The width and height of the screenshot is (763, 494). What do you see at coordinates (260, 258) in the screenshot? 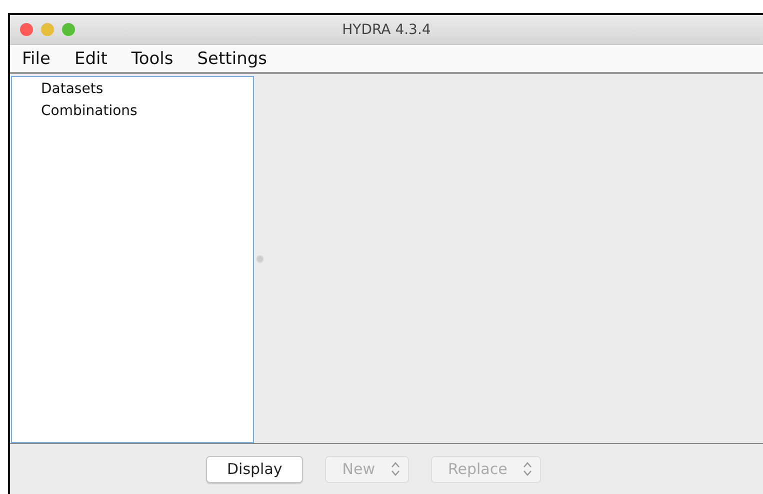
I see `split-handle-icon` at bounding box center [260, 258].